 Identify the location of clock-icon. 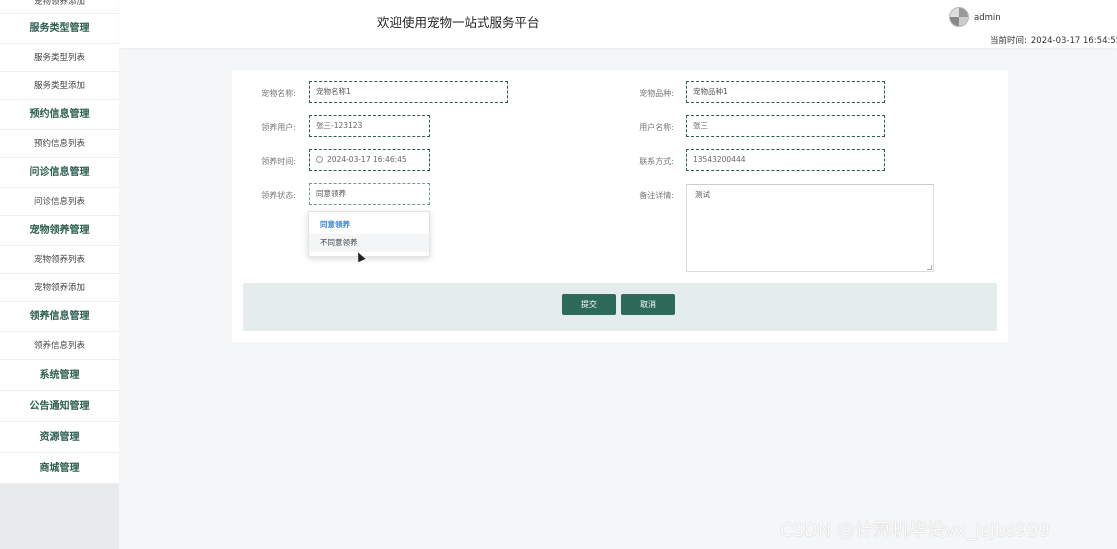
(319, 159).